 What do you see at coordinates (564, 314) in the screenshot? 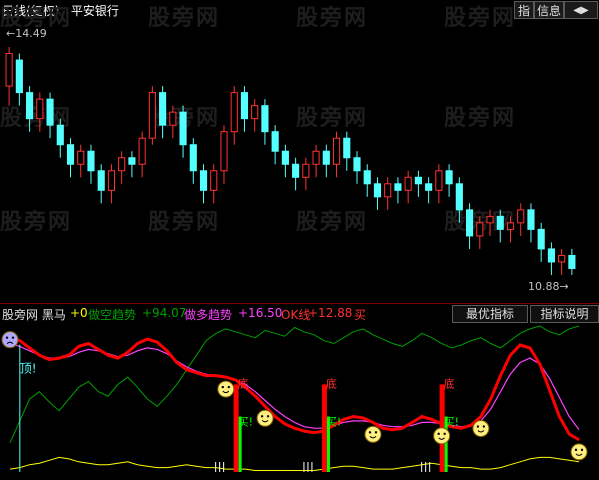
I see `indicator-help-button: 指标说明` at bounding box center [564, 314].